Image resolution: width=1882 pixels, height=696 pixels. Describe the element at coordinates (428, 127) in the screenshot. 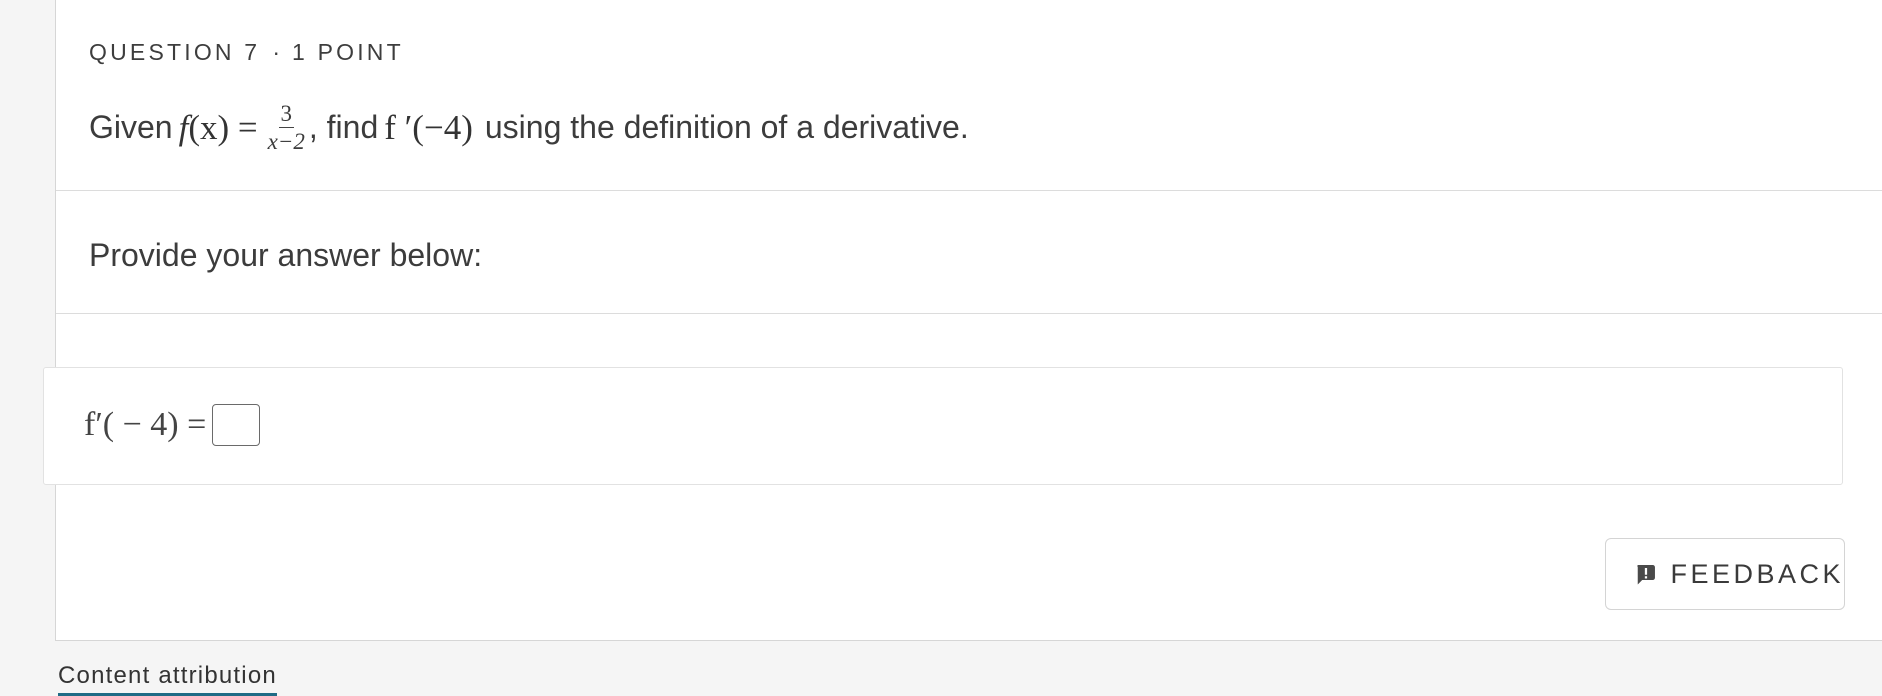

I see `derivative-expression: f ′(−4)` at that location.